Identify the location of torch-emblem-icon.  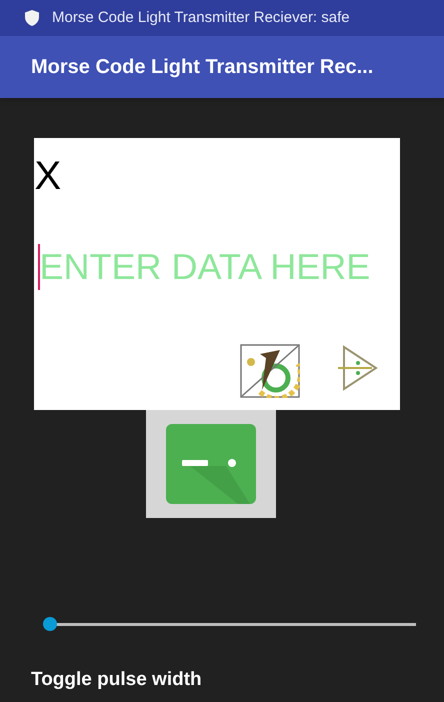
(270, 371).